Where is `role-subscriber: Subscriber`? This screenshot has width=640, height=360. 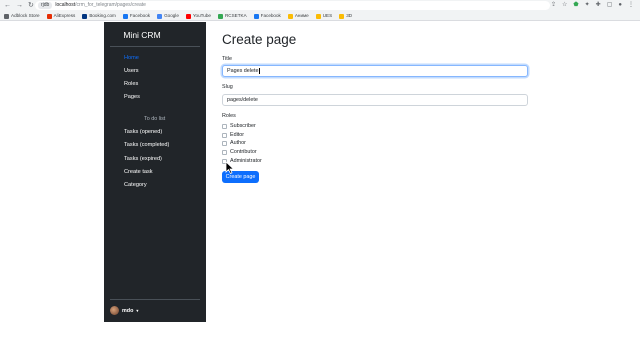 role-subscriber: Subscriber is located at coordinates (239, 126).